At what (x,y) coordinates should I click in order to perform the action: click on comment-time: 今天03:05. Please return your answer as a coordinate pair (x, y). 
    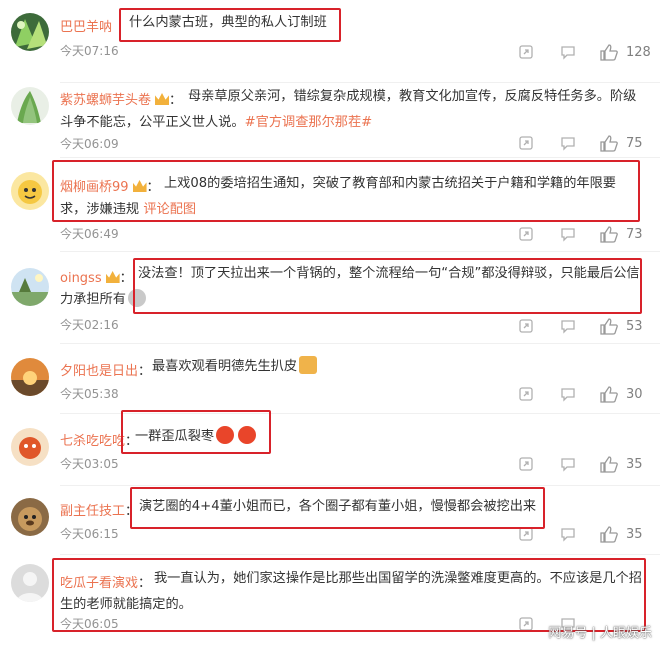
    Looking at the image, I should click on (89, 464).